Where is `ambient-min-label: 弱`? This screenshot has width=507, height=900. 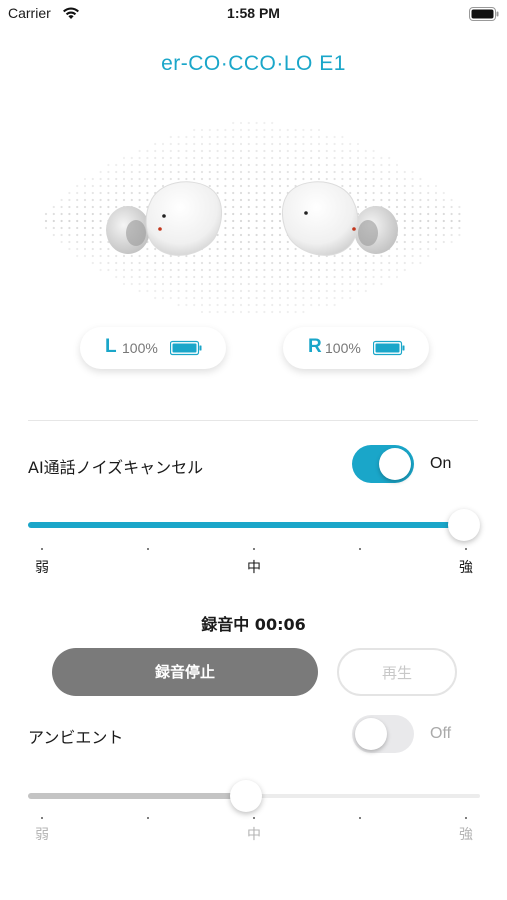 ambient-min-label: 弱 is located at coordinates (42, 835).